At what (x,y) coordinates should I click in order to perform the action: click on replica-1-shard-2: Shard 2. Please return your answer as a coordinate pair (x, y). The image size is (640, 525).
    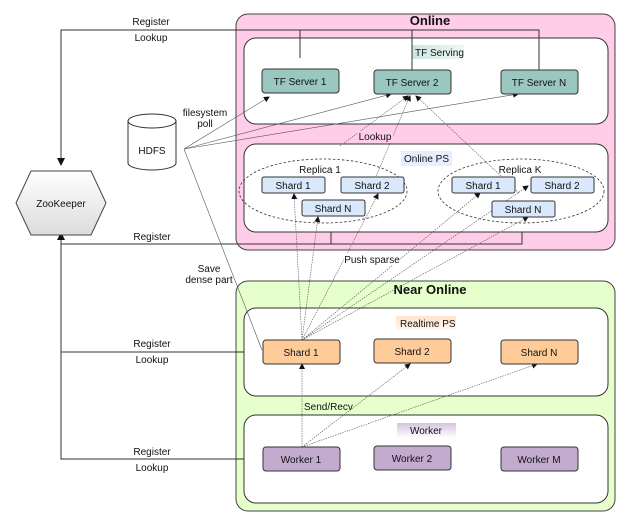
    Looking at the image, I should click on (372, 185).